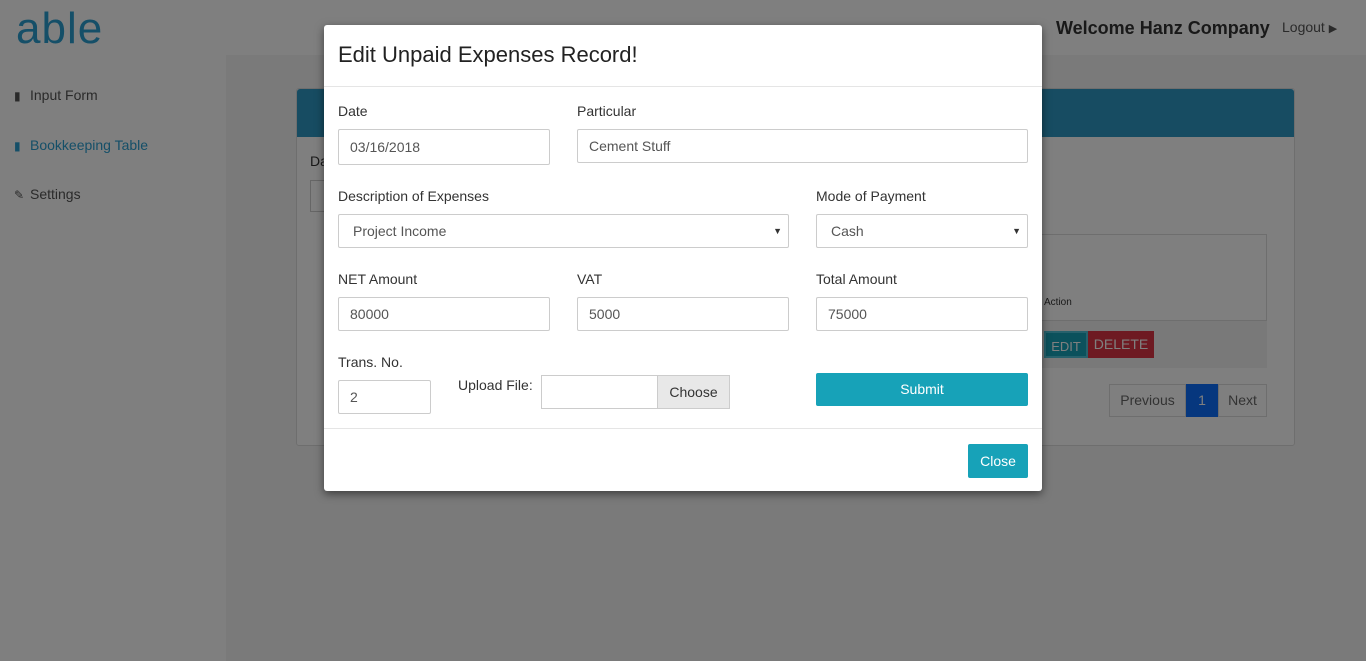 The height and width of the screenshot is (661, 1366). Describe the element at coordinates (488, 54) in the screenshot. I see `modal-title: Edit Unpaid Expenses Record!` at that location.